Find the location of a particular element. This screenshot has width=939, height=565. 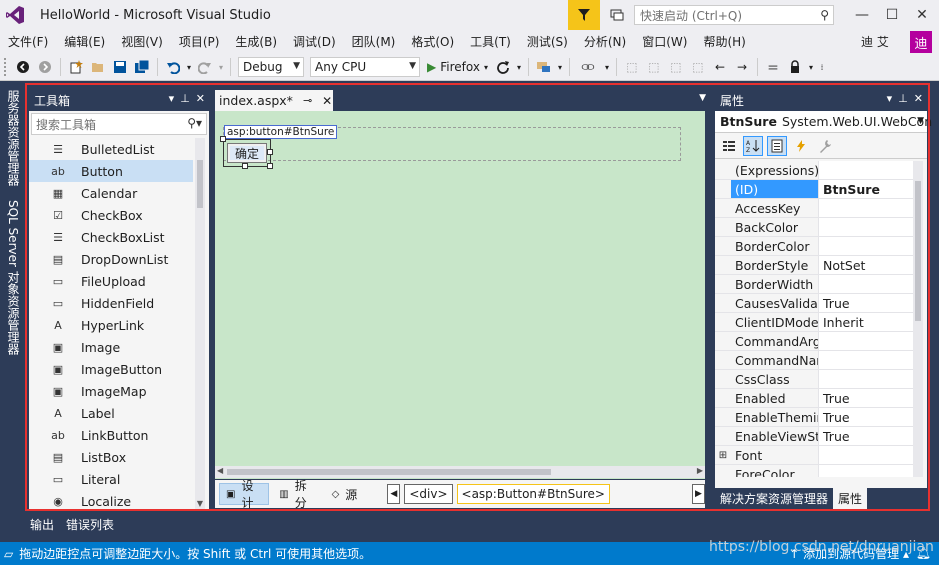

panel-dropdown-icon: ▾ is located at coordinates (890, 98).